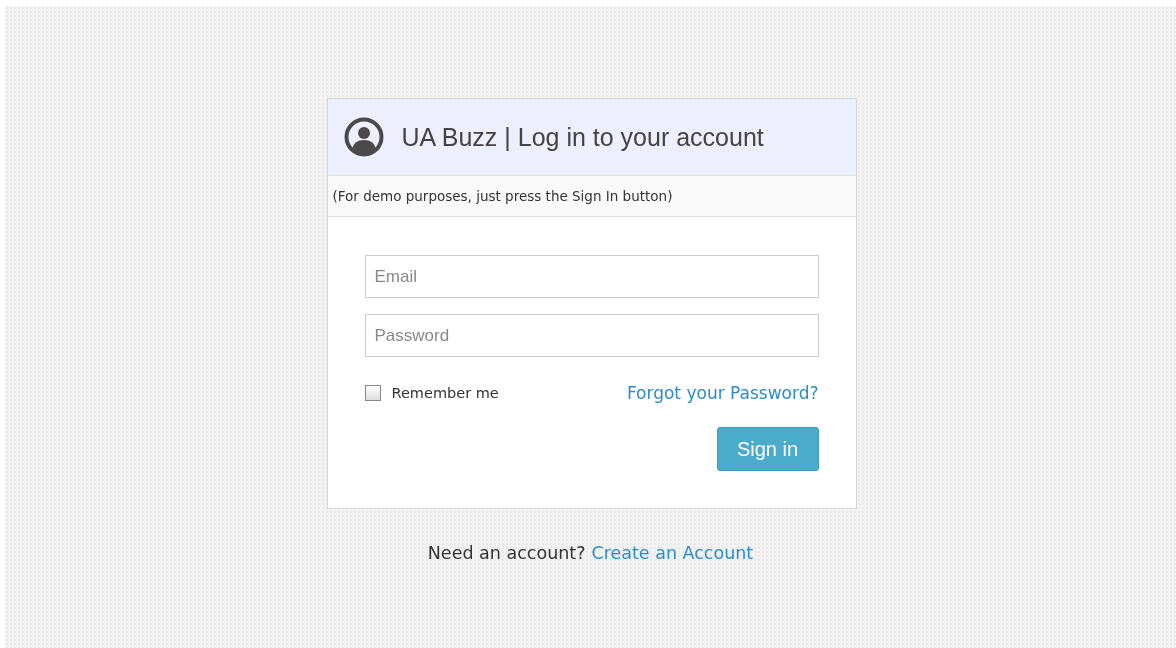 Image resolution: width=1176 pixels, height=648 pixels. I want to click on create-account-link: Create an Account, so click(672, 553).